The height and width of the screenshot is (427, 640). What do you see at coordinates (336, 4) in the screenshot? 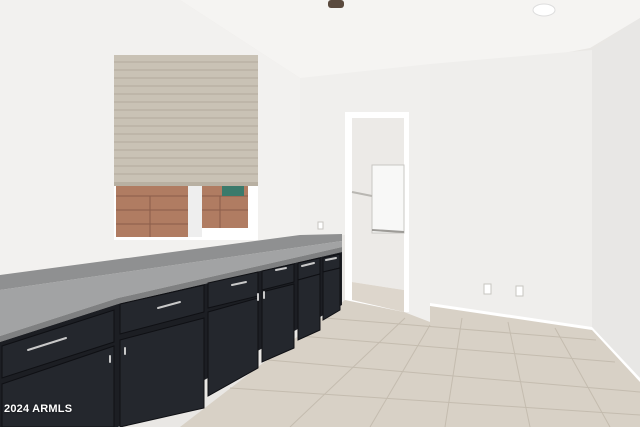
I see `ceiling-fan` at bounding box center [336, 4].